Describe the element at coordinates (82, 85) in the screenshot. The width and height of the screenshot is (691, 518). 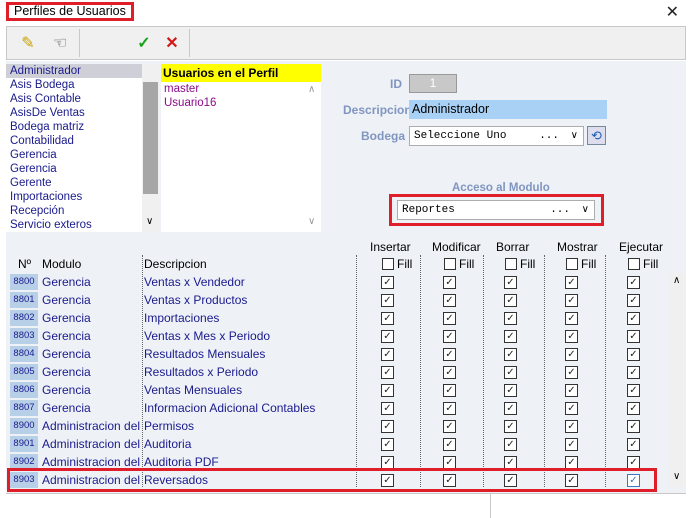
I see `profile-item: Asis Bodega` at that location.